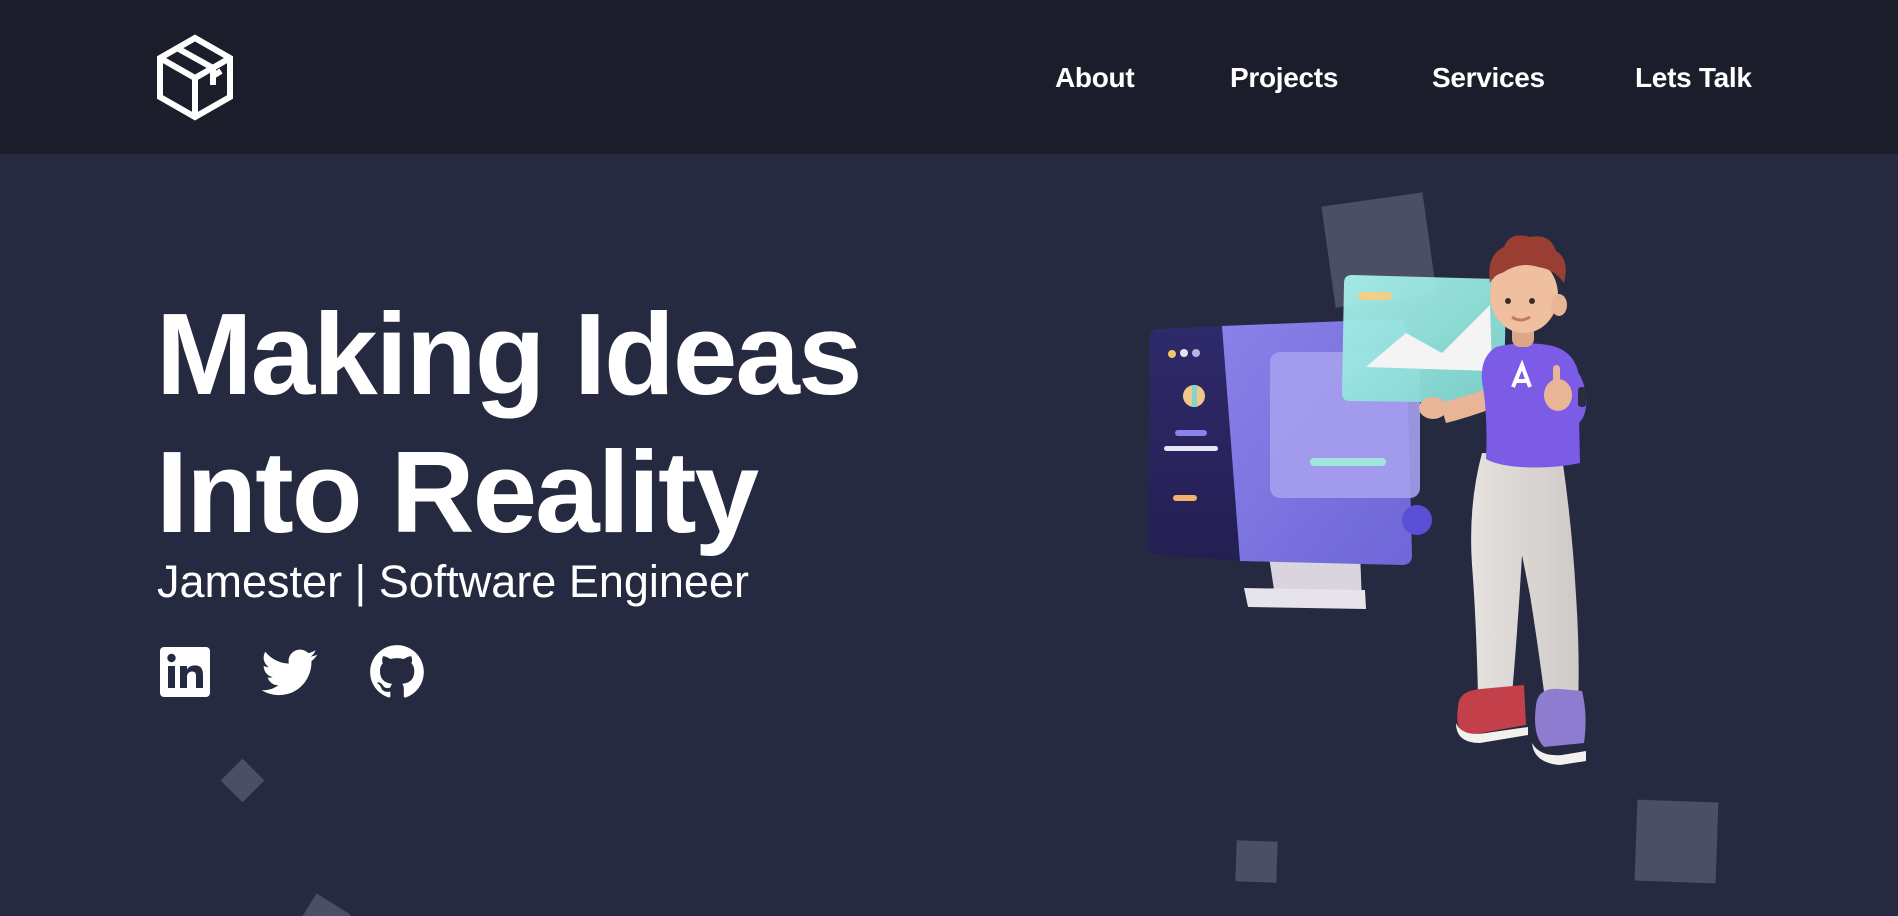 Image resolution: width=1898 pixels, height=916 pixels. I want to click on developer-with-monitor-illustration, so click(1367, 500).